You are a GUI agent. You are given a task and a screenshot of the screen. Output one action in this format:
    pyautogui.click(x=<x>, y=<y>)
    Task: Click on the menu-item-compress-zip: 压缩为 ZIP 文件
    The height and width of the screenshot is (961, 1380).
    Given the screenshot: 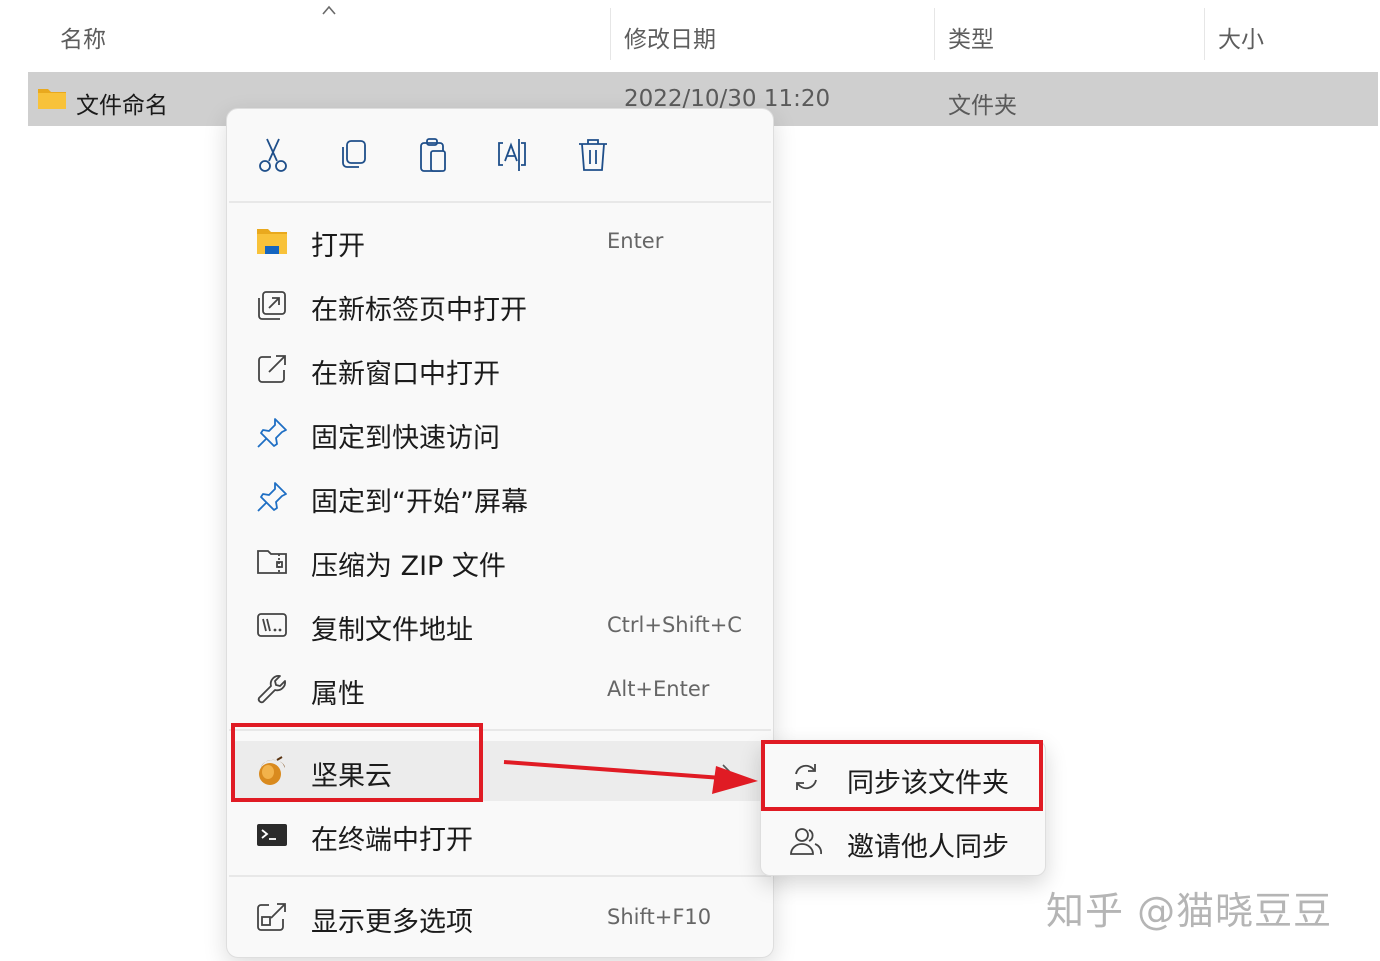 What is the action you would take?
    pyautogui.click(x=500, y=561)
    